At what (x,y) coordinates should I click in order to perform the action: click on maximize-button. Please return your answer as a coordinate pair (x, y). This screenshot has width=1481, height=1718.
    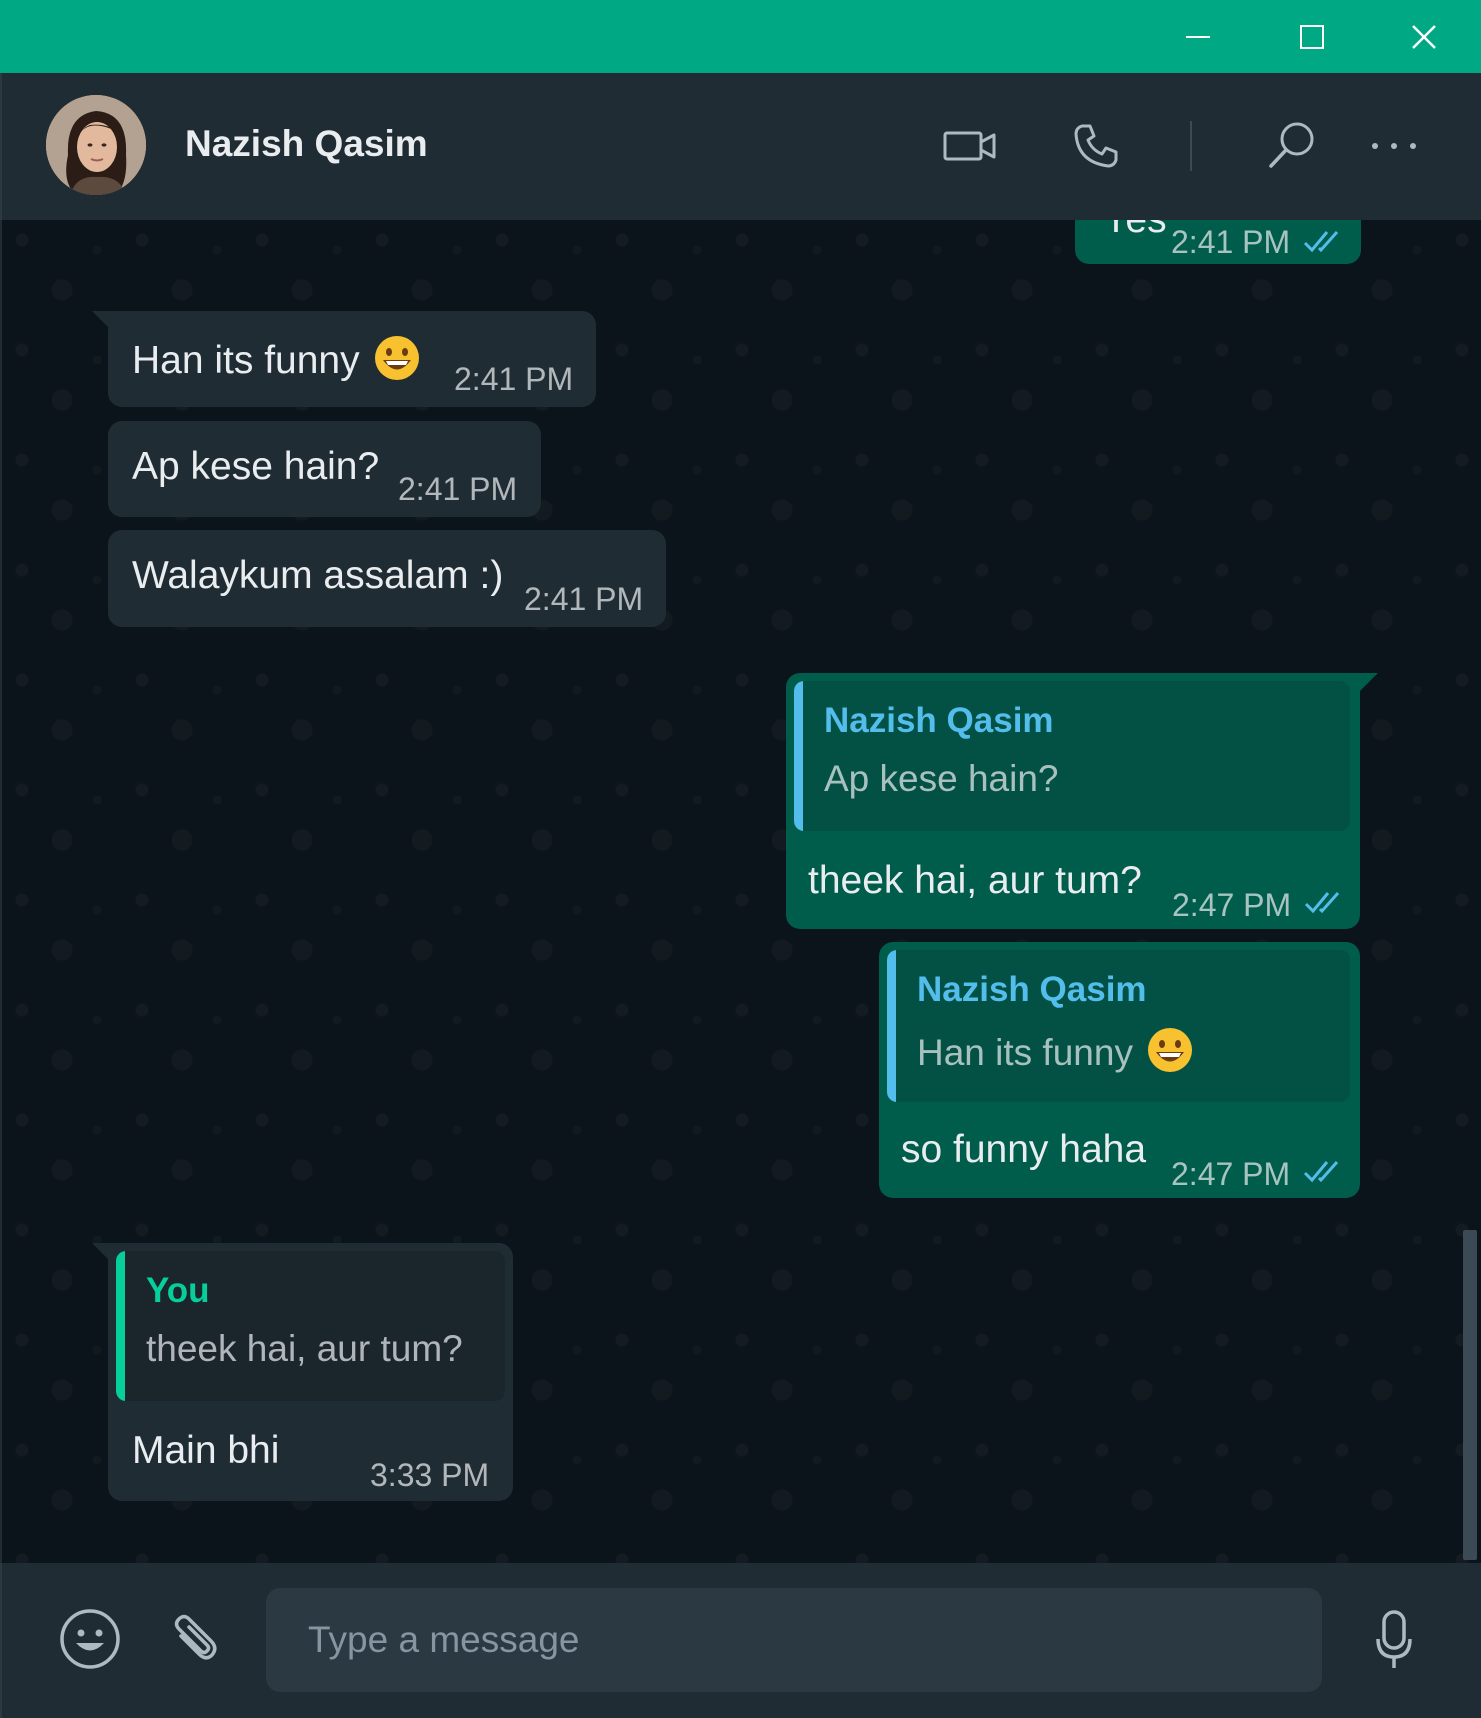
    Looking at the image, I should click on (1312, 36).